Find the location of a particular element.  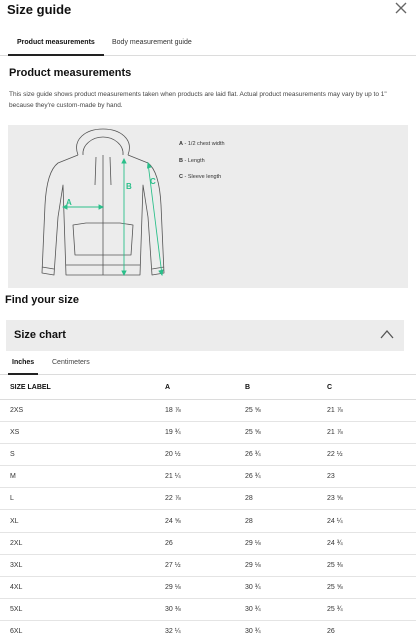

tab-centimeters: Centimeters is located at coordinates (71, 362).